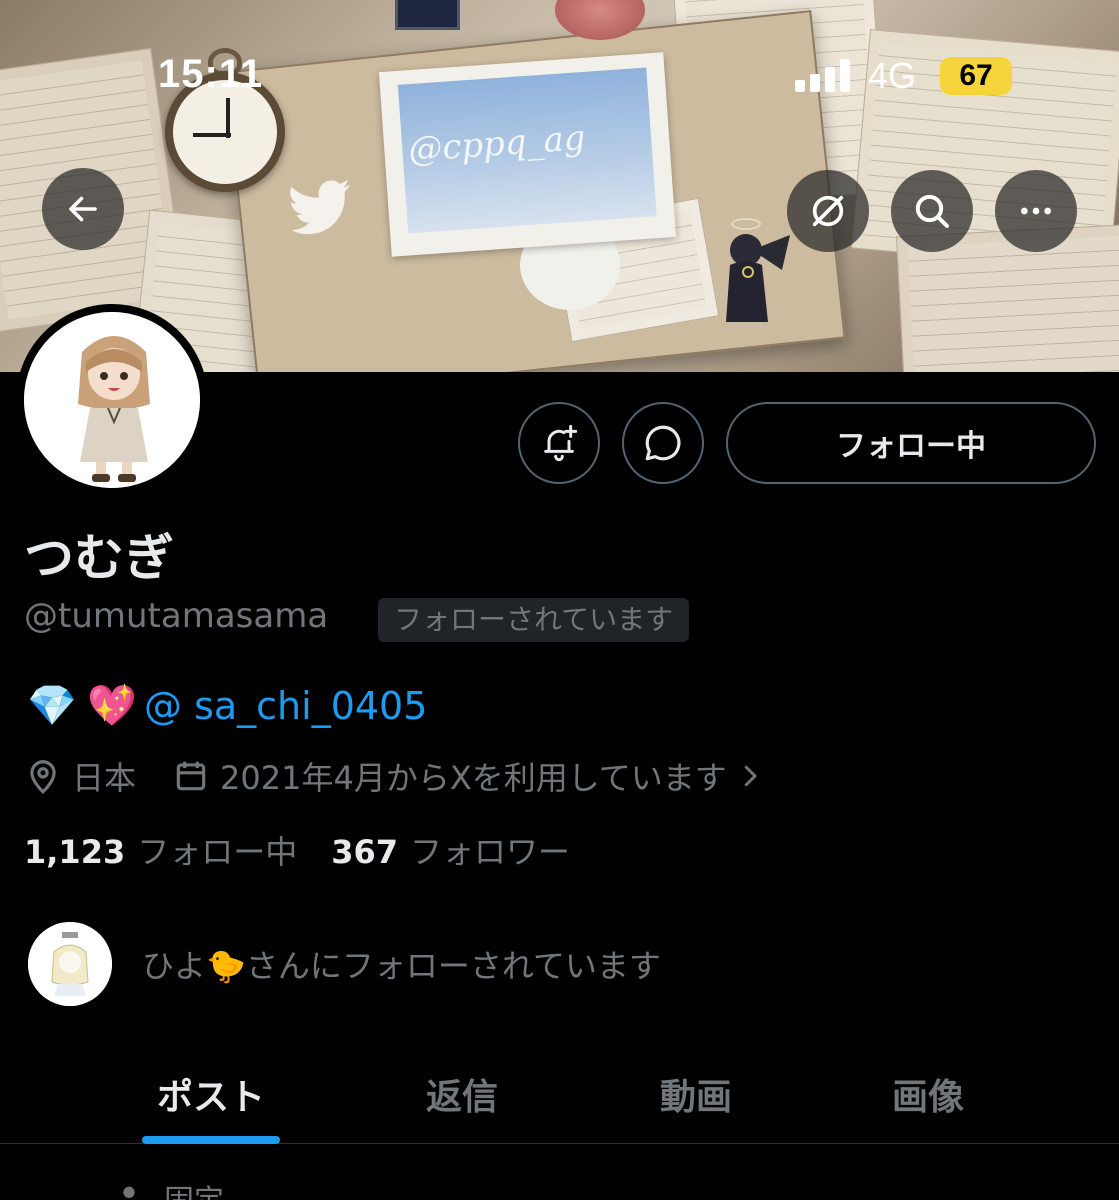 The image size is (1119, 1200). I want to click on sparkling-heart-emoji: 💖, so click(112, 706).